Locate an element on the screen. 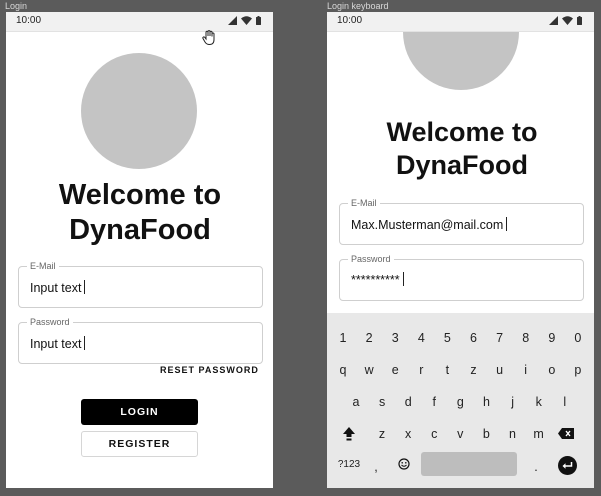 Image resolution: width=601 pixels, height=496 pixels. email-input-value: Max.Musterman@mail.com is located at coordinates (427, 225).